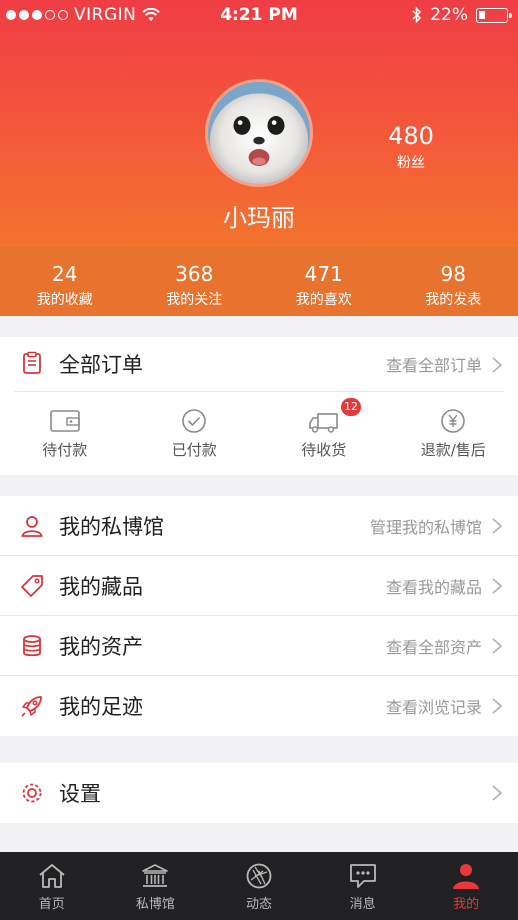 Image resolution: width=518 pixels, height=920 pixels. I want to click on message-icon, so click(362, 876).